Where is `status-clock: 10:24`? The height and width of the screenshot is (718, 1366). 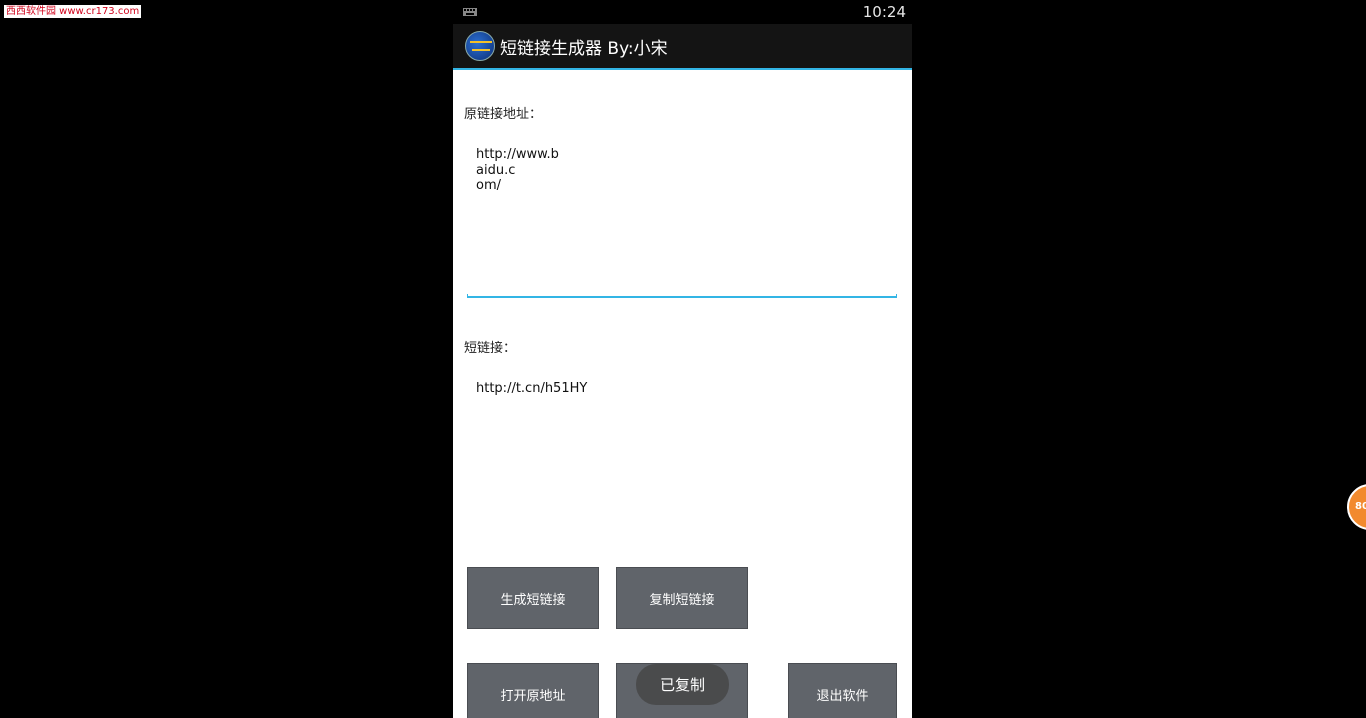 status-clock: 10:24 is located at coordinates (884, 12).